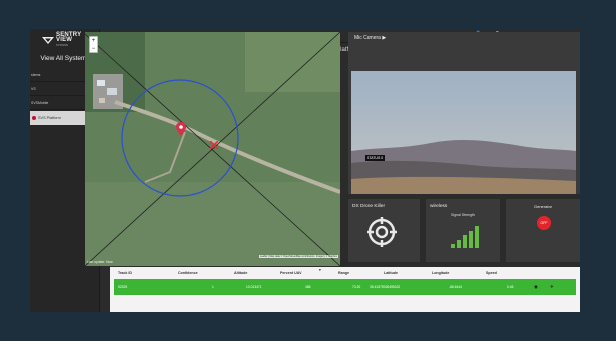 The image size is (616, 341). Describe the element at coordinates (188, 273) in the screenshot. I see `col-header-confidence: Confidence` at that location.